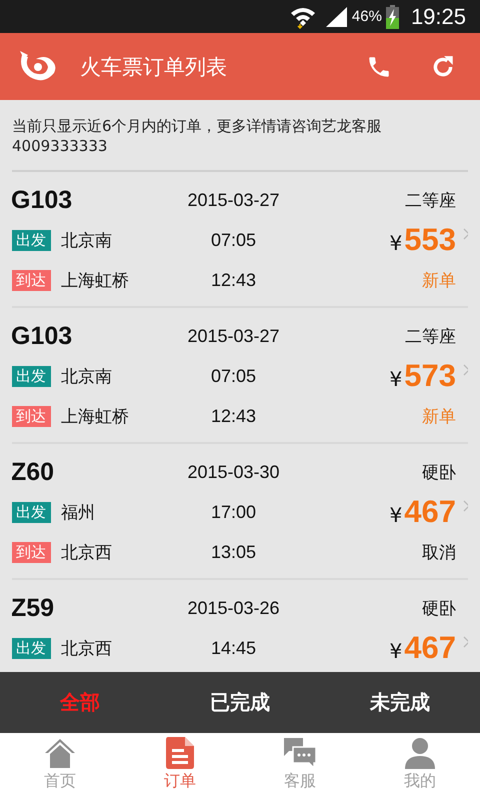  Describe the element at coordinates (337, 16) in the screenshot. I see `signal-icon` at that location.